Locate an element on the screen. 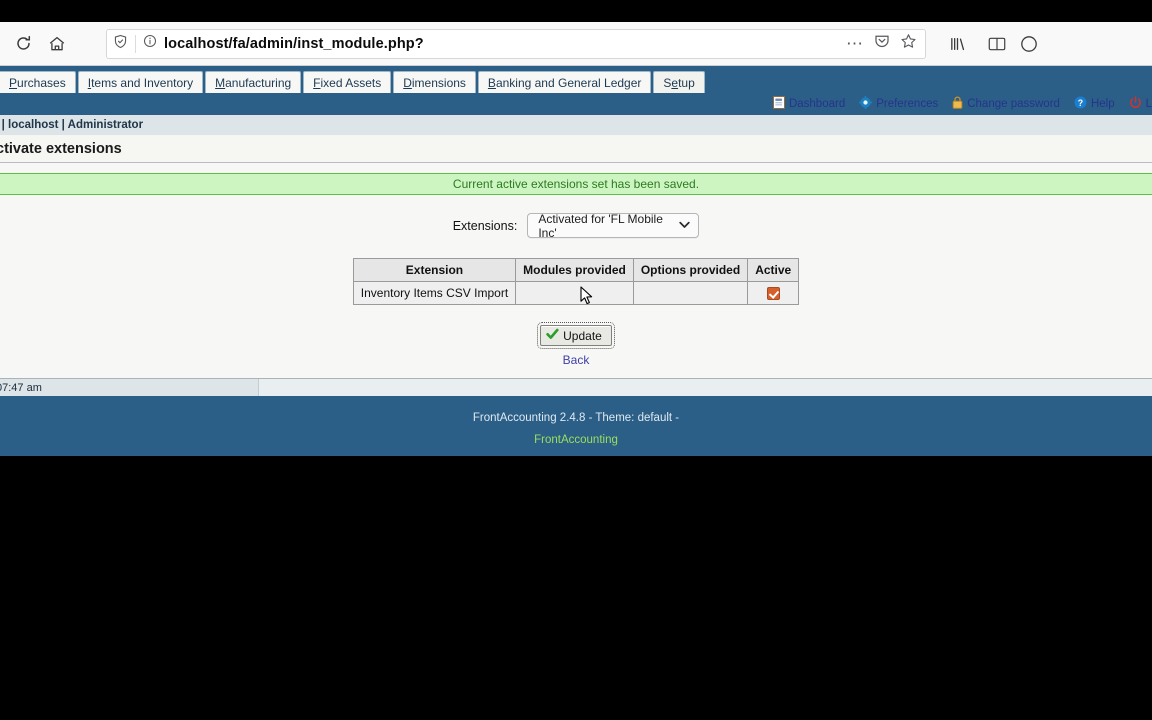 This screenshot has width=1152, height=720. help-link: ? Help is located at coordinates (1099, 104).